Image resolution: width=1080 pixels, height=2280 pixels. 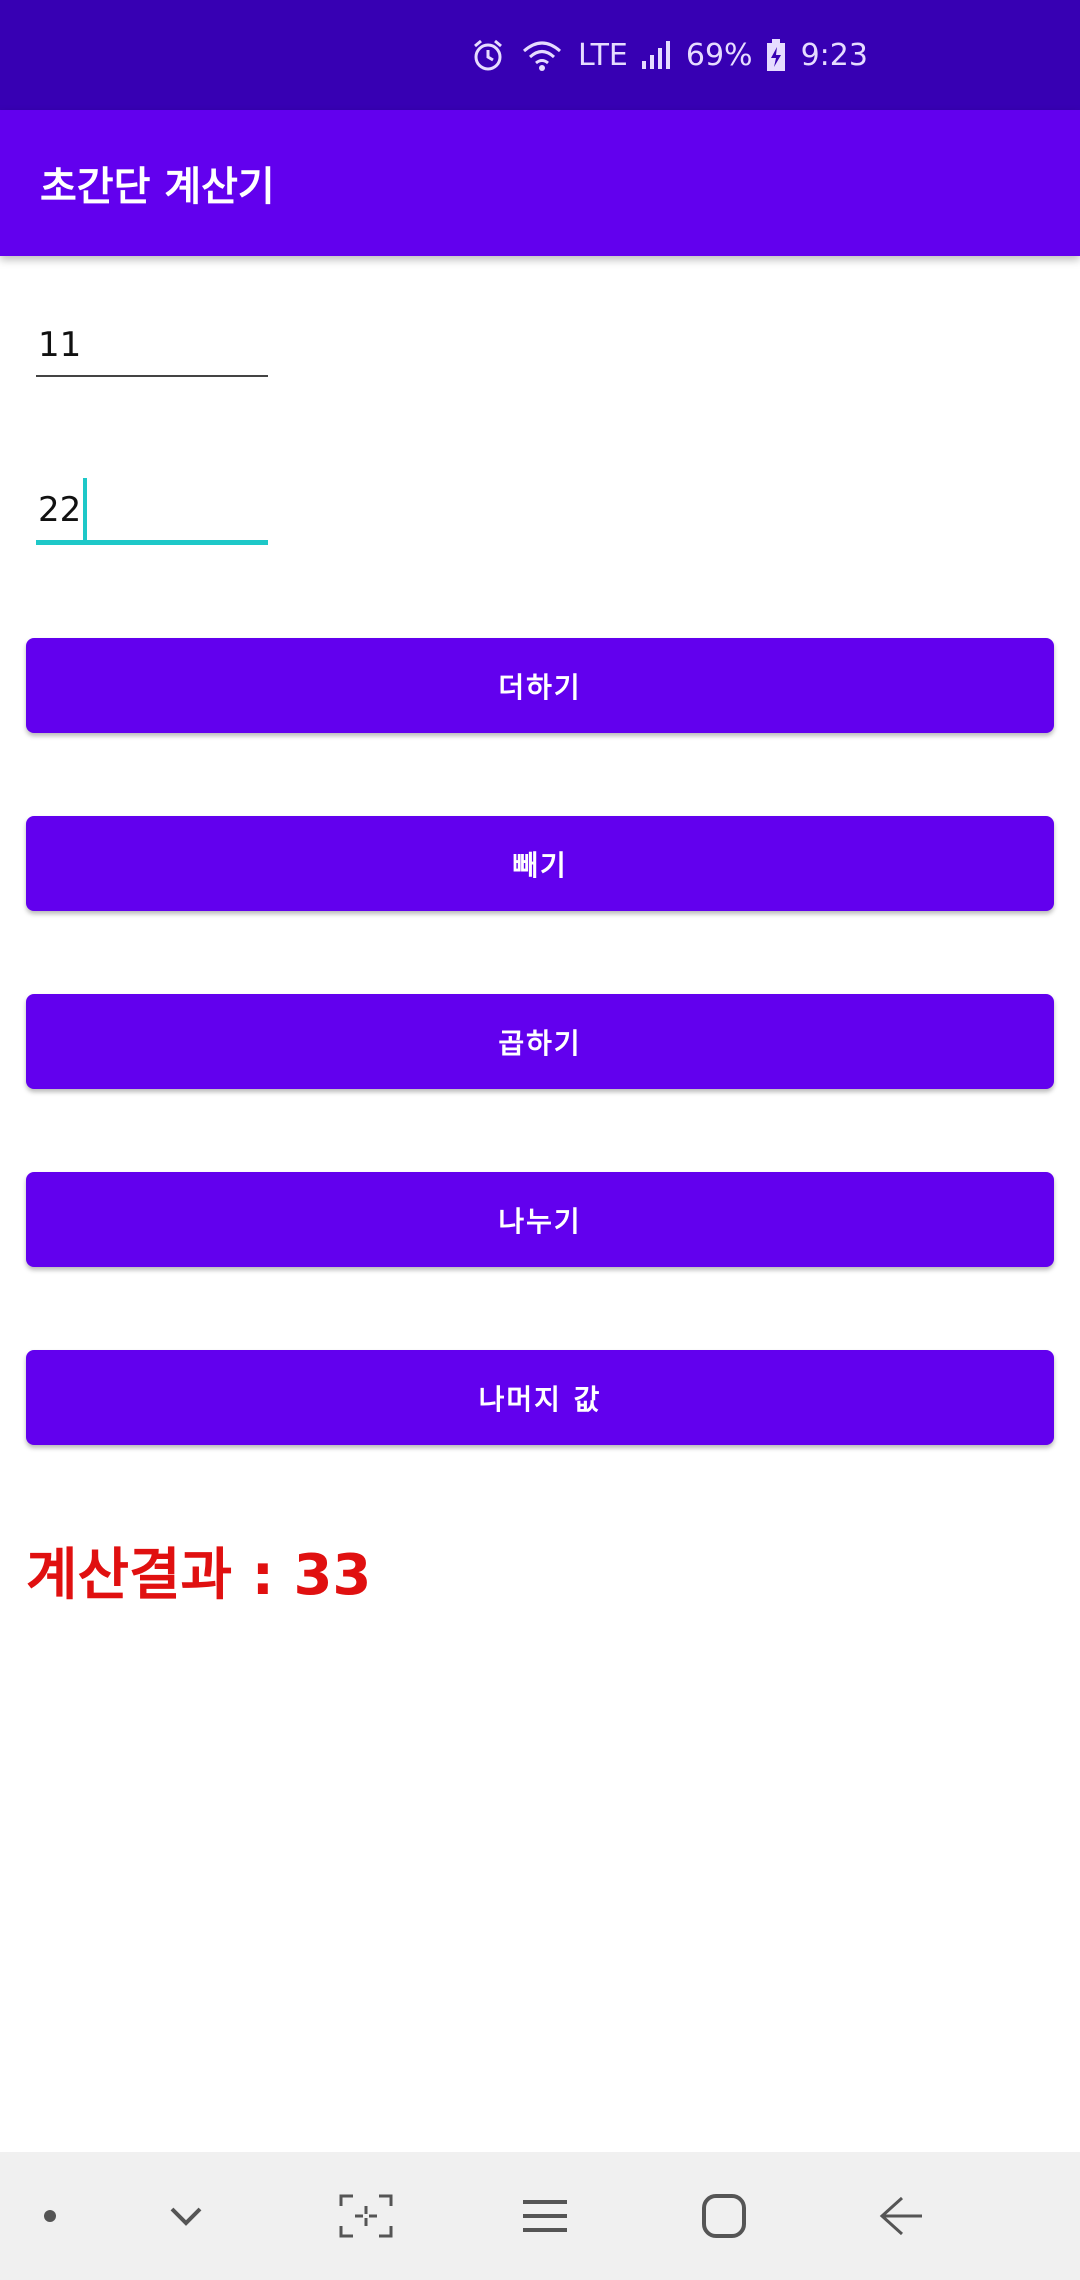 What do you see at coordinates (152, 346) in the screenshot?
I see `first-number-field: 11` at bounding box center [152, 346].